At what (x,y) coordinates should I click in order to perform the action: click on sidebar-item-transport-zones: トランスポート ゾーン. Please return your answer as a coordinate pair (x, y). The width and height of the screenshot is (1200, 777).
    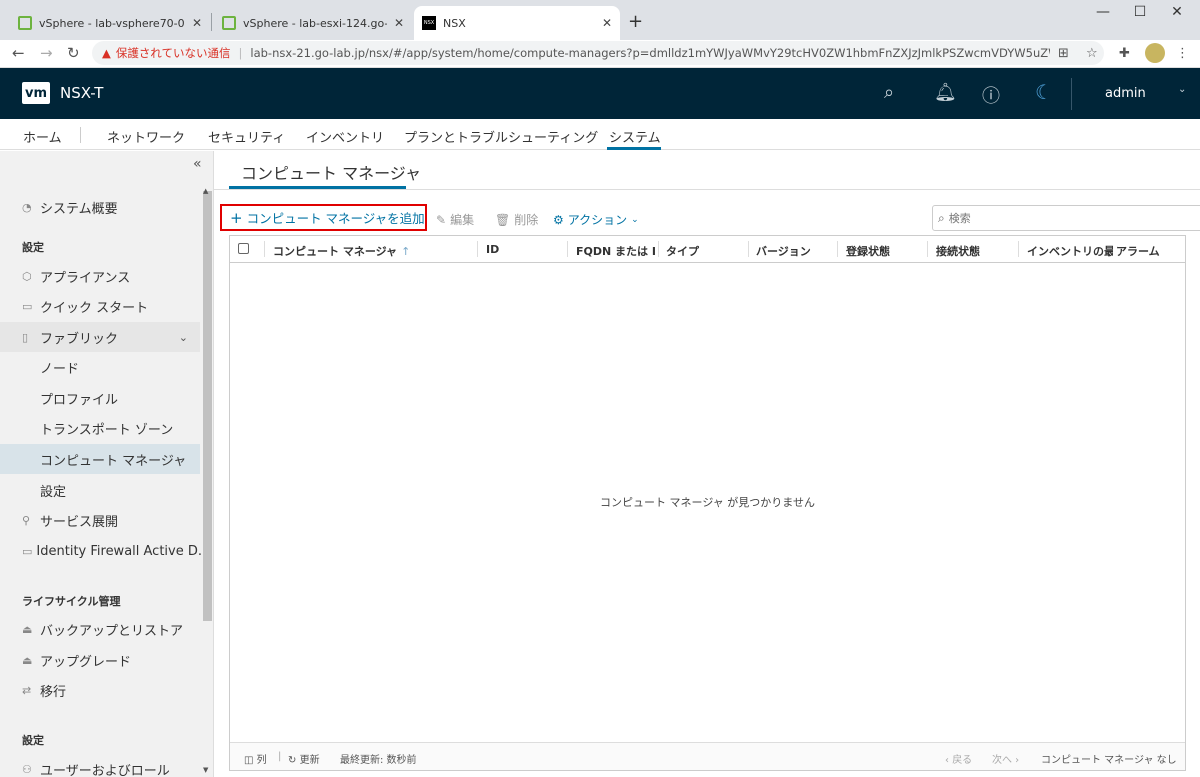
    Looking at the image, I should click on (100, 428).